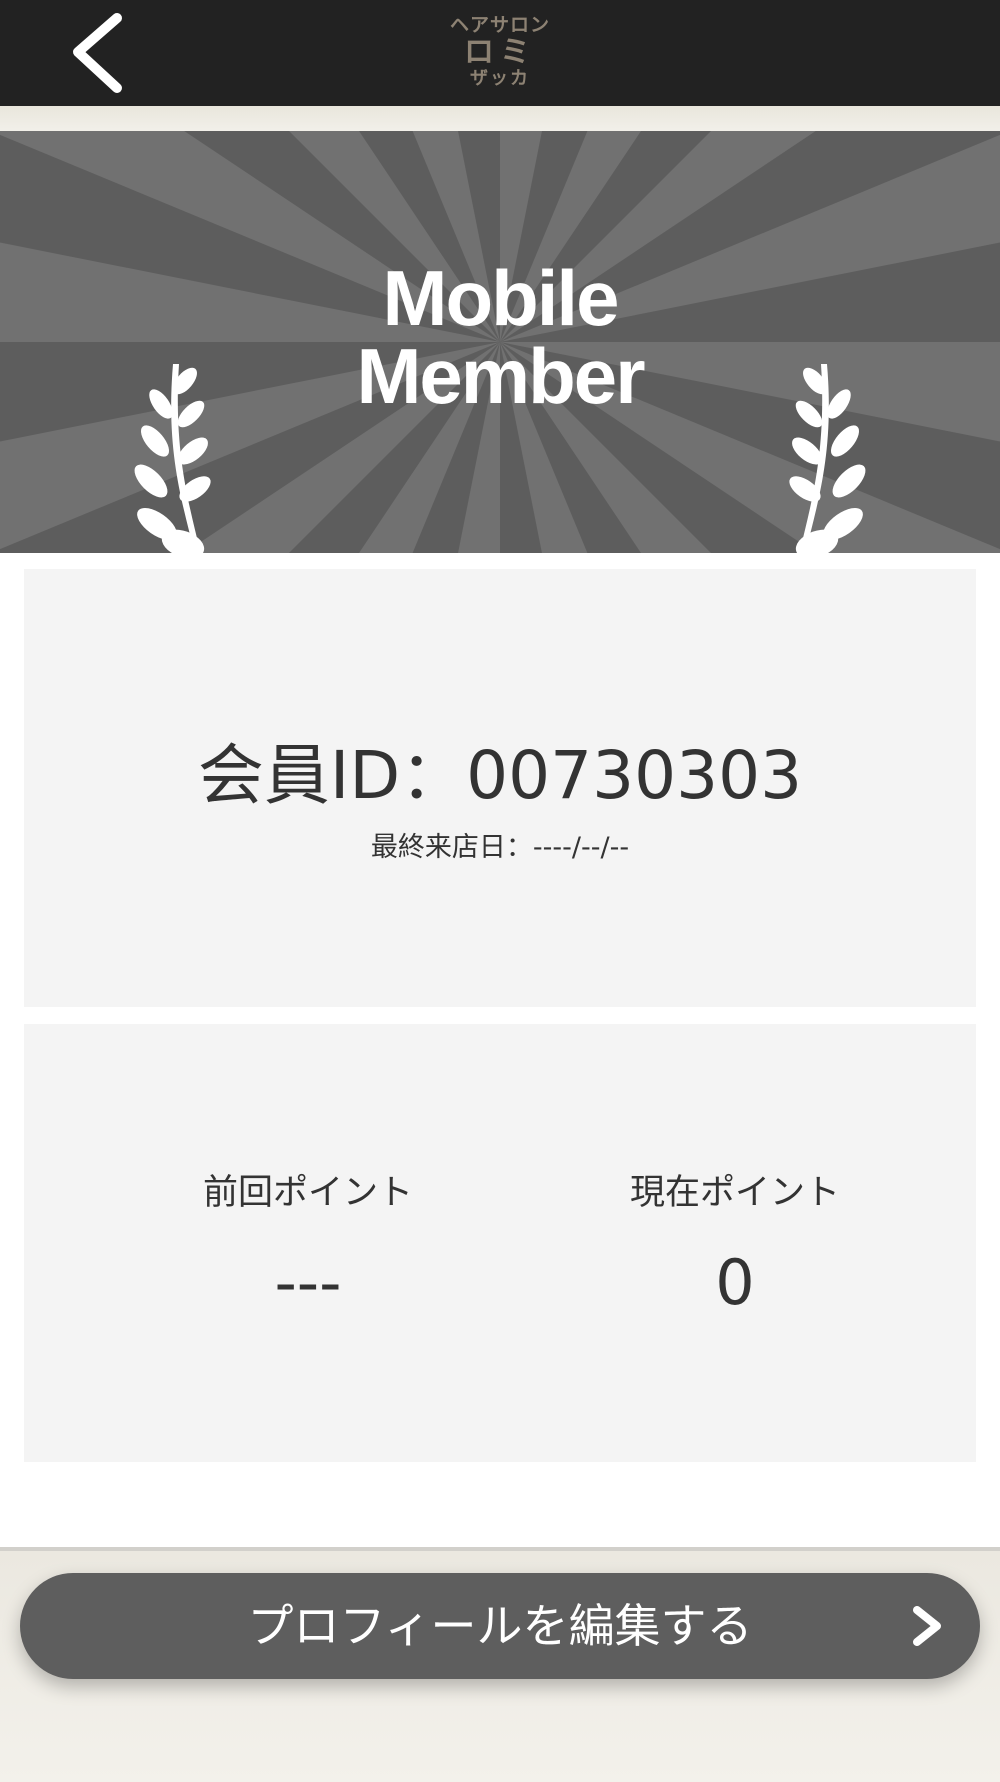 Image resolution: width=1000 pixels, height=1782 pixels. I want to click on salon-logo: ヘアサロン ロミ ザッカ, so click(500, 52).